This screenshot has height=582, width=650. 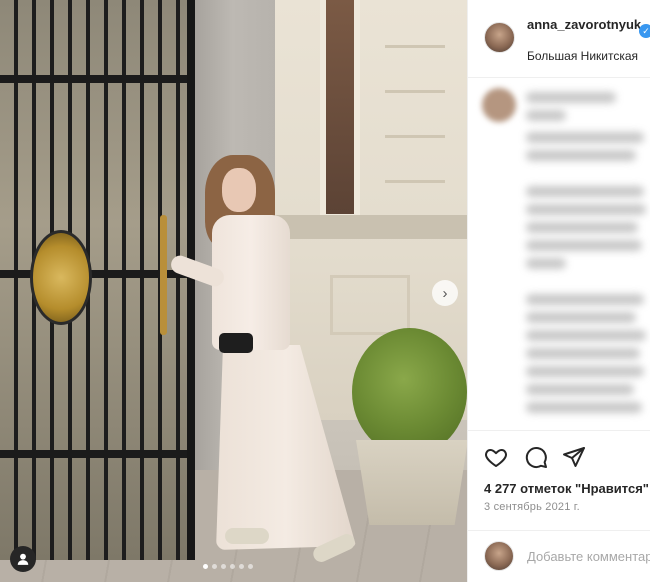 What do you see at coordinates (370, 305) in the screenshot?
I see `facade-panel` at bounding box center [370, 305].